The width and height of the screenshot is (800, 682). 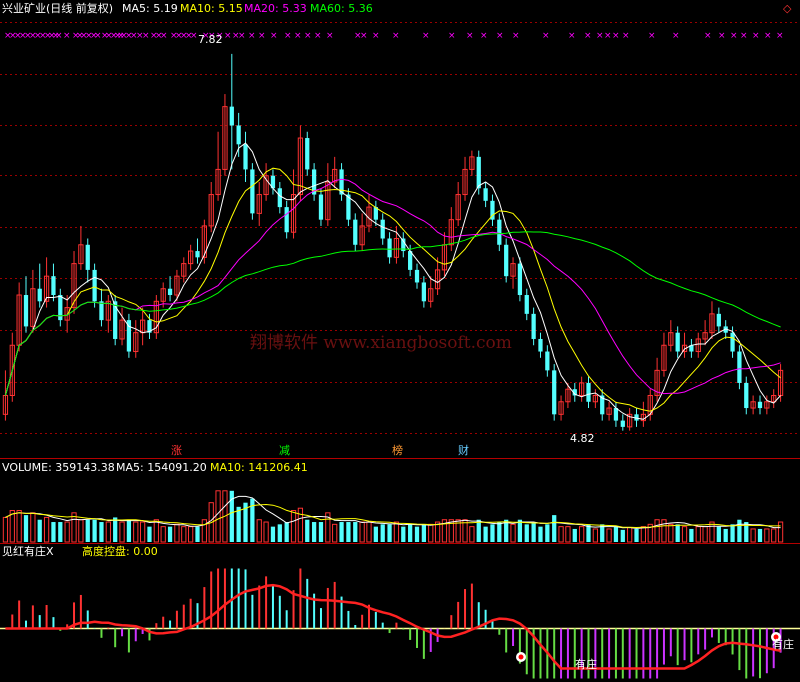 I want to click on signal-bang: 榜, so click(x=397, y=450).